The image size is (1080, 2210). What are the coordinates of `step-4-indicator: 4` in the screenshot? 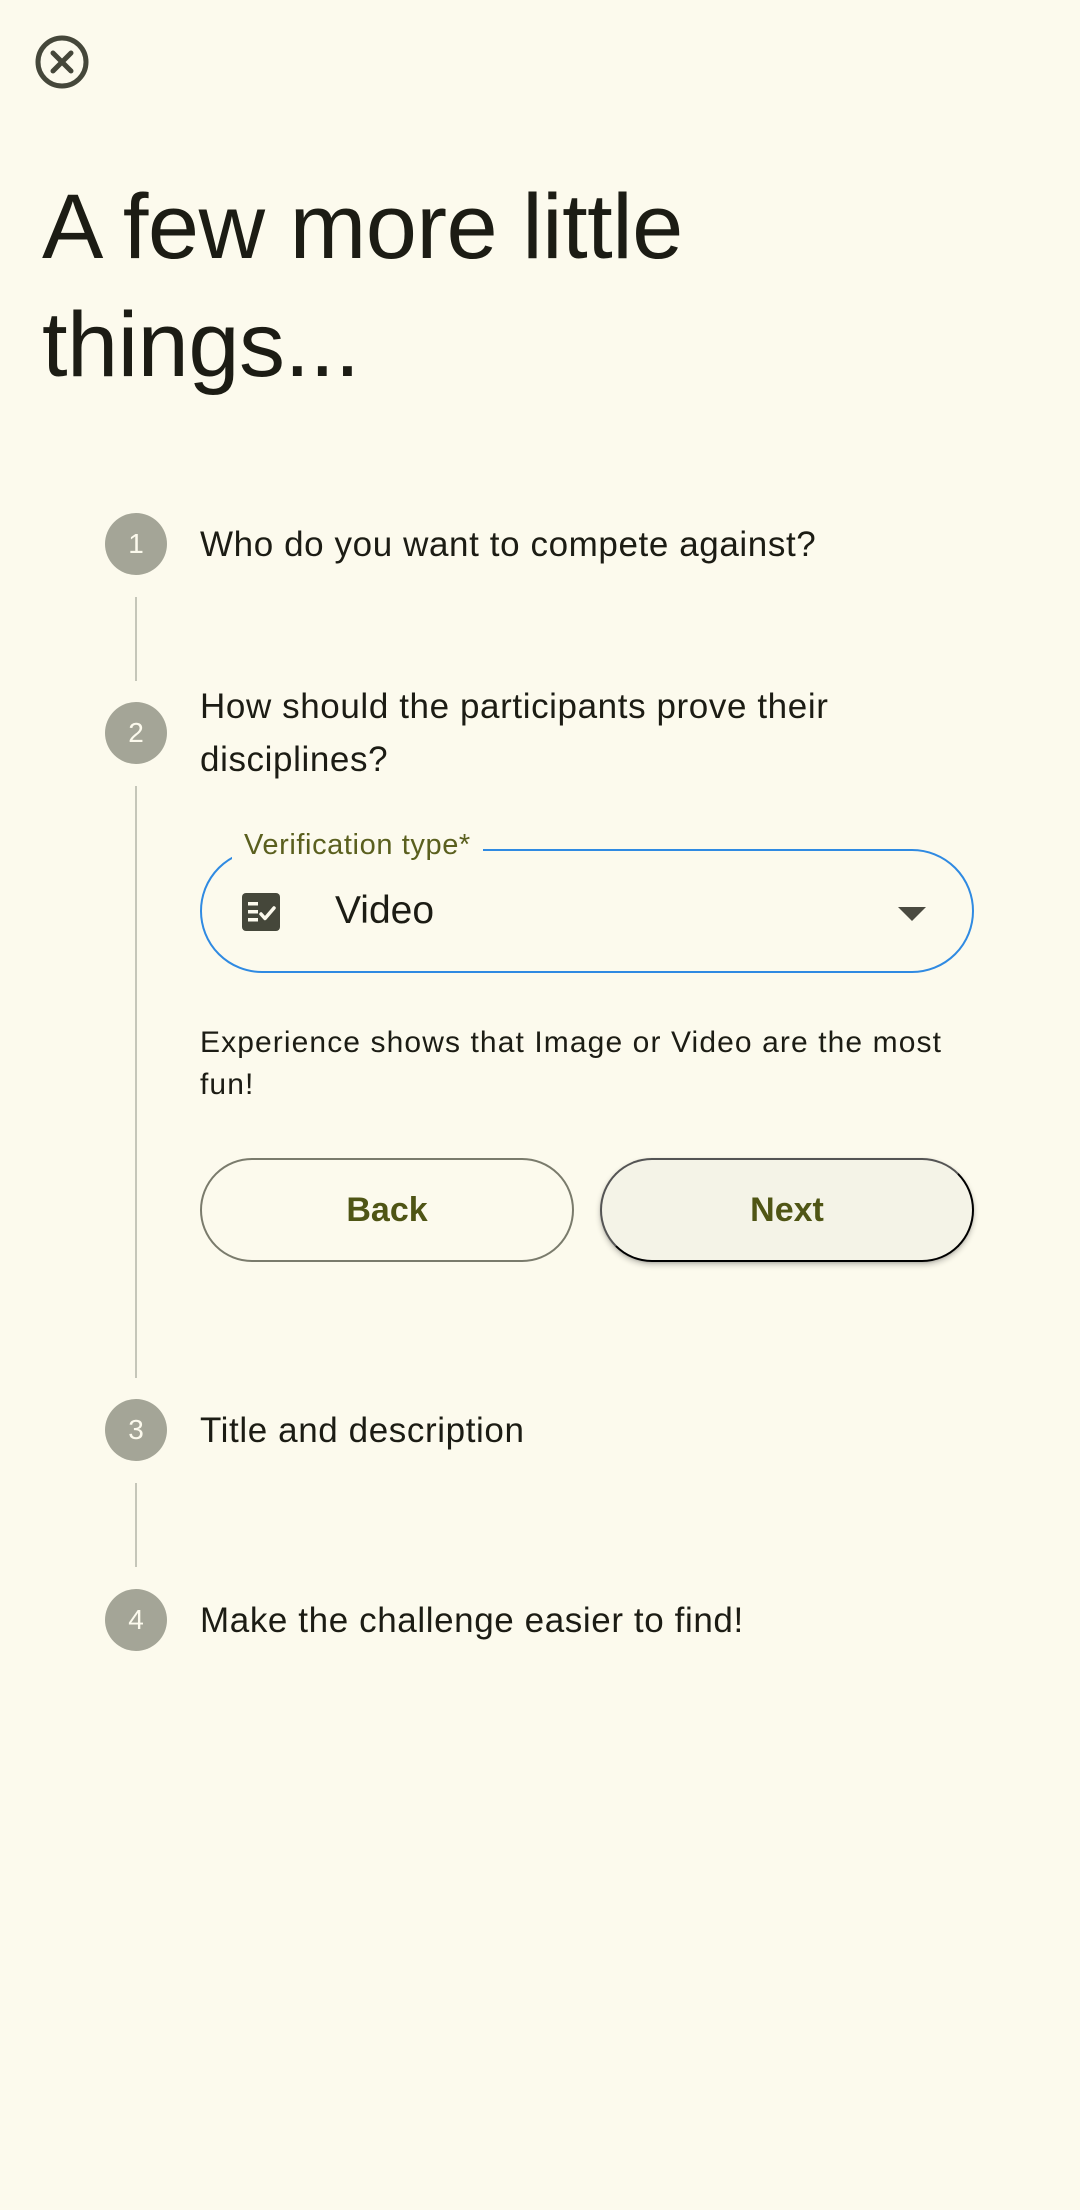 It's located at (136, 1620).